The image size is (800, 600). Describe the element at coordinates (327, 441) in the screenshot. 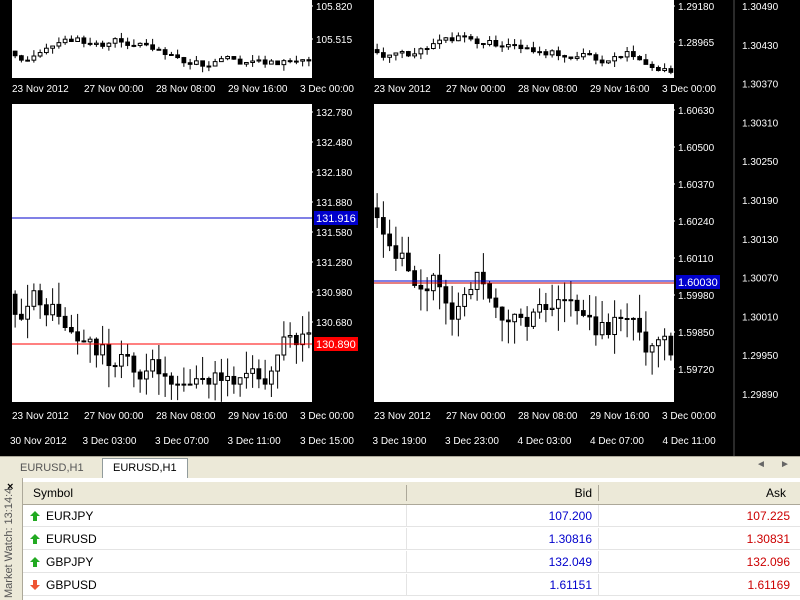

I see `x-axis-label: 3 Dec 15:00` at that location.